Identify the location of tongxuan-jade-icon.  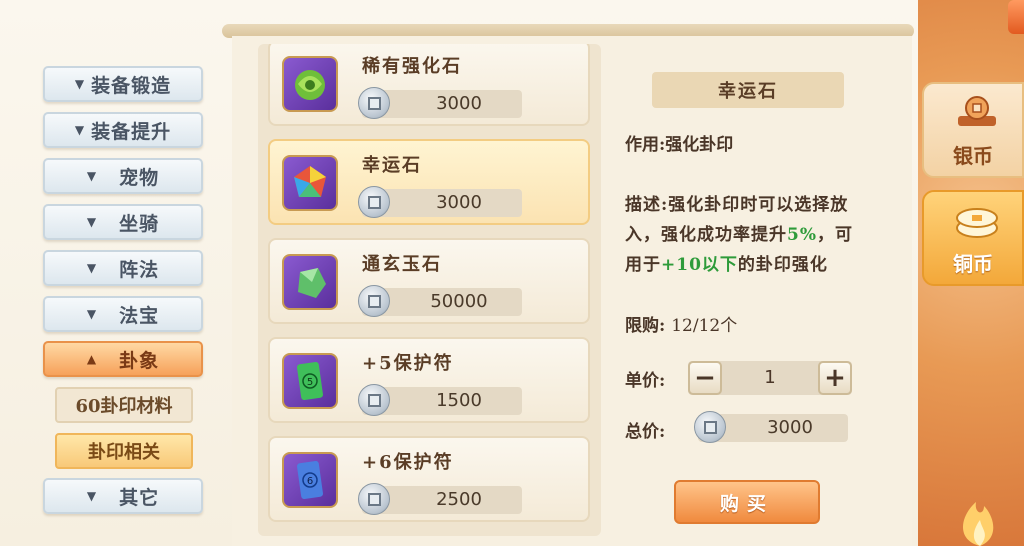
(310, 282).